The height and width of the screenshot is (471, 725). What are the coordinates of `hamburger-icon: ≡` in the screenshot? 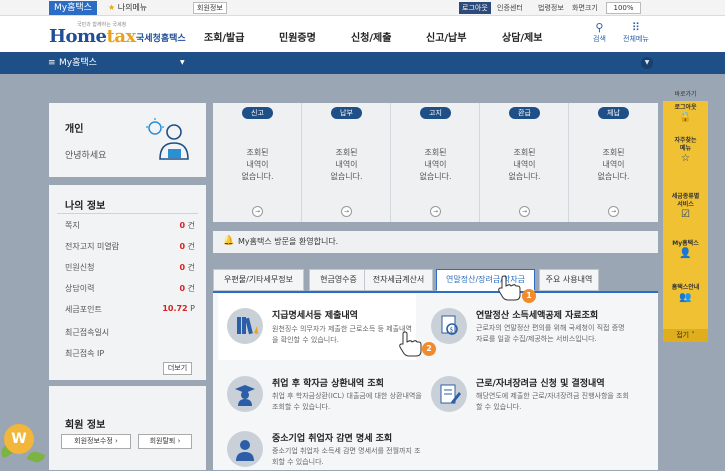 It's located at (52, 63).